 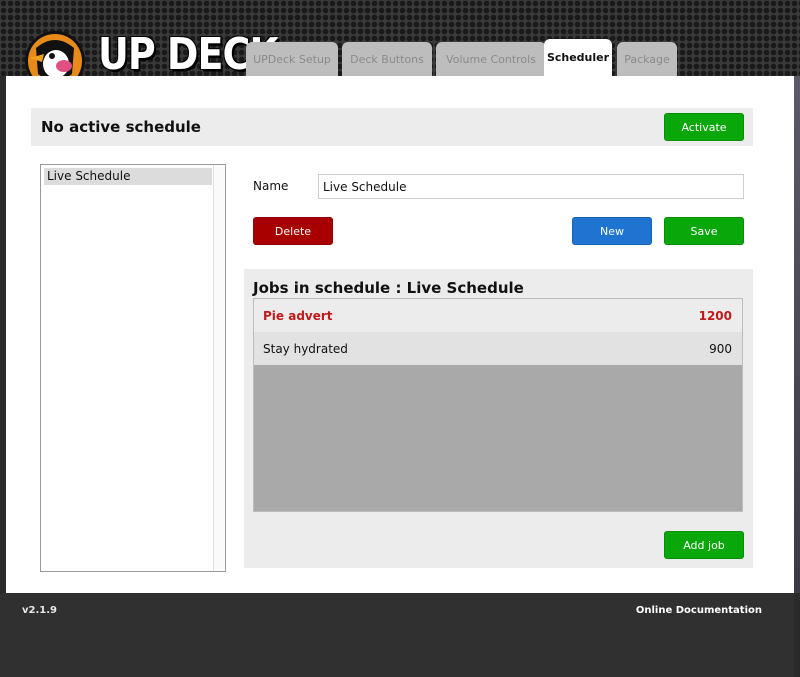 I want to click on job-name: Pie advert, so click(x=298, y=315).